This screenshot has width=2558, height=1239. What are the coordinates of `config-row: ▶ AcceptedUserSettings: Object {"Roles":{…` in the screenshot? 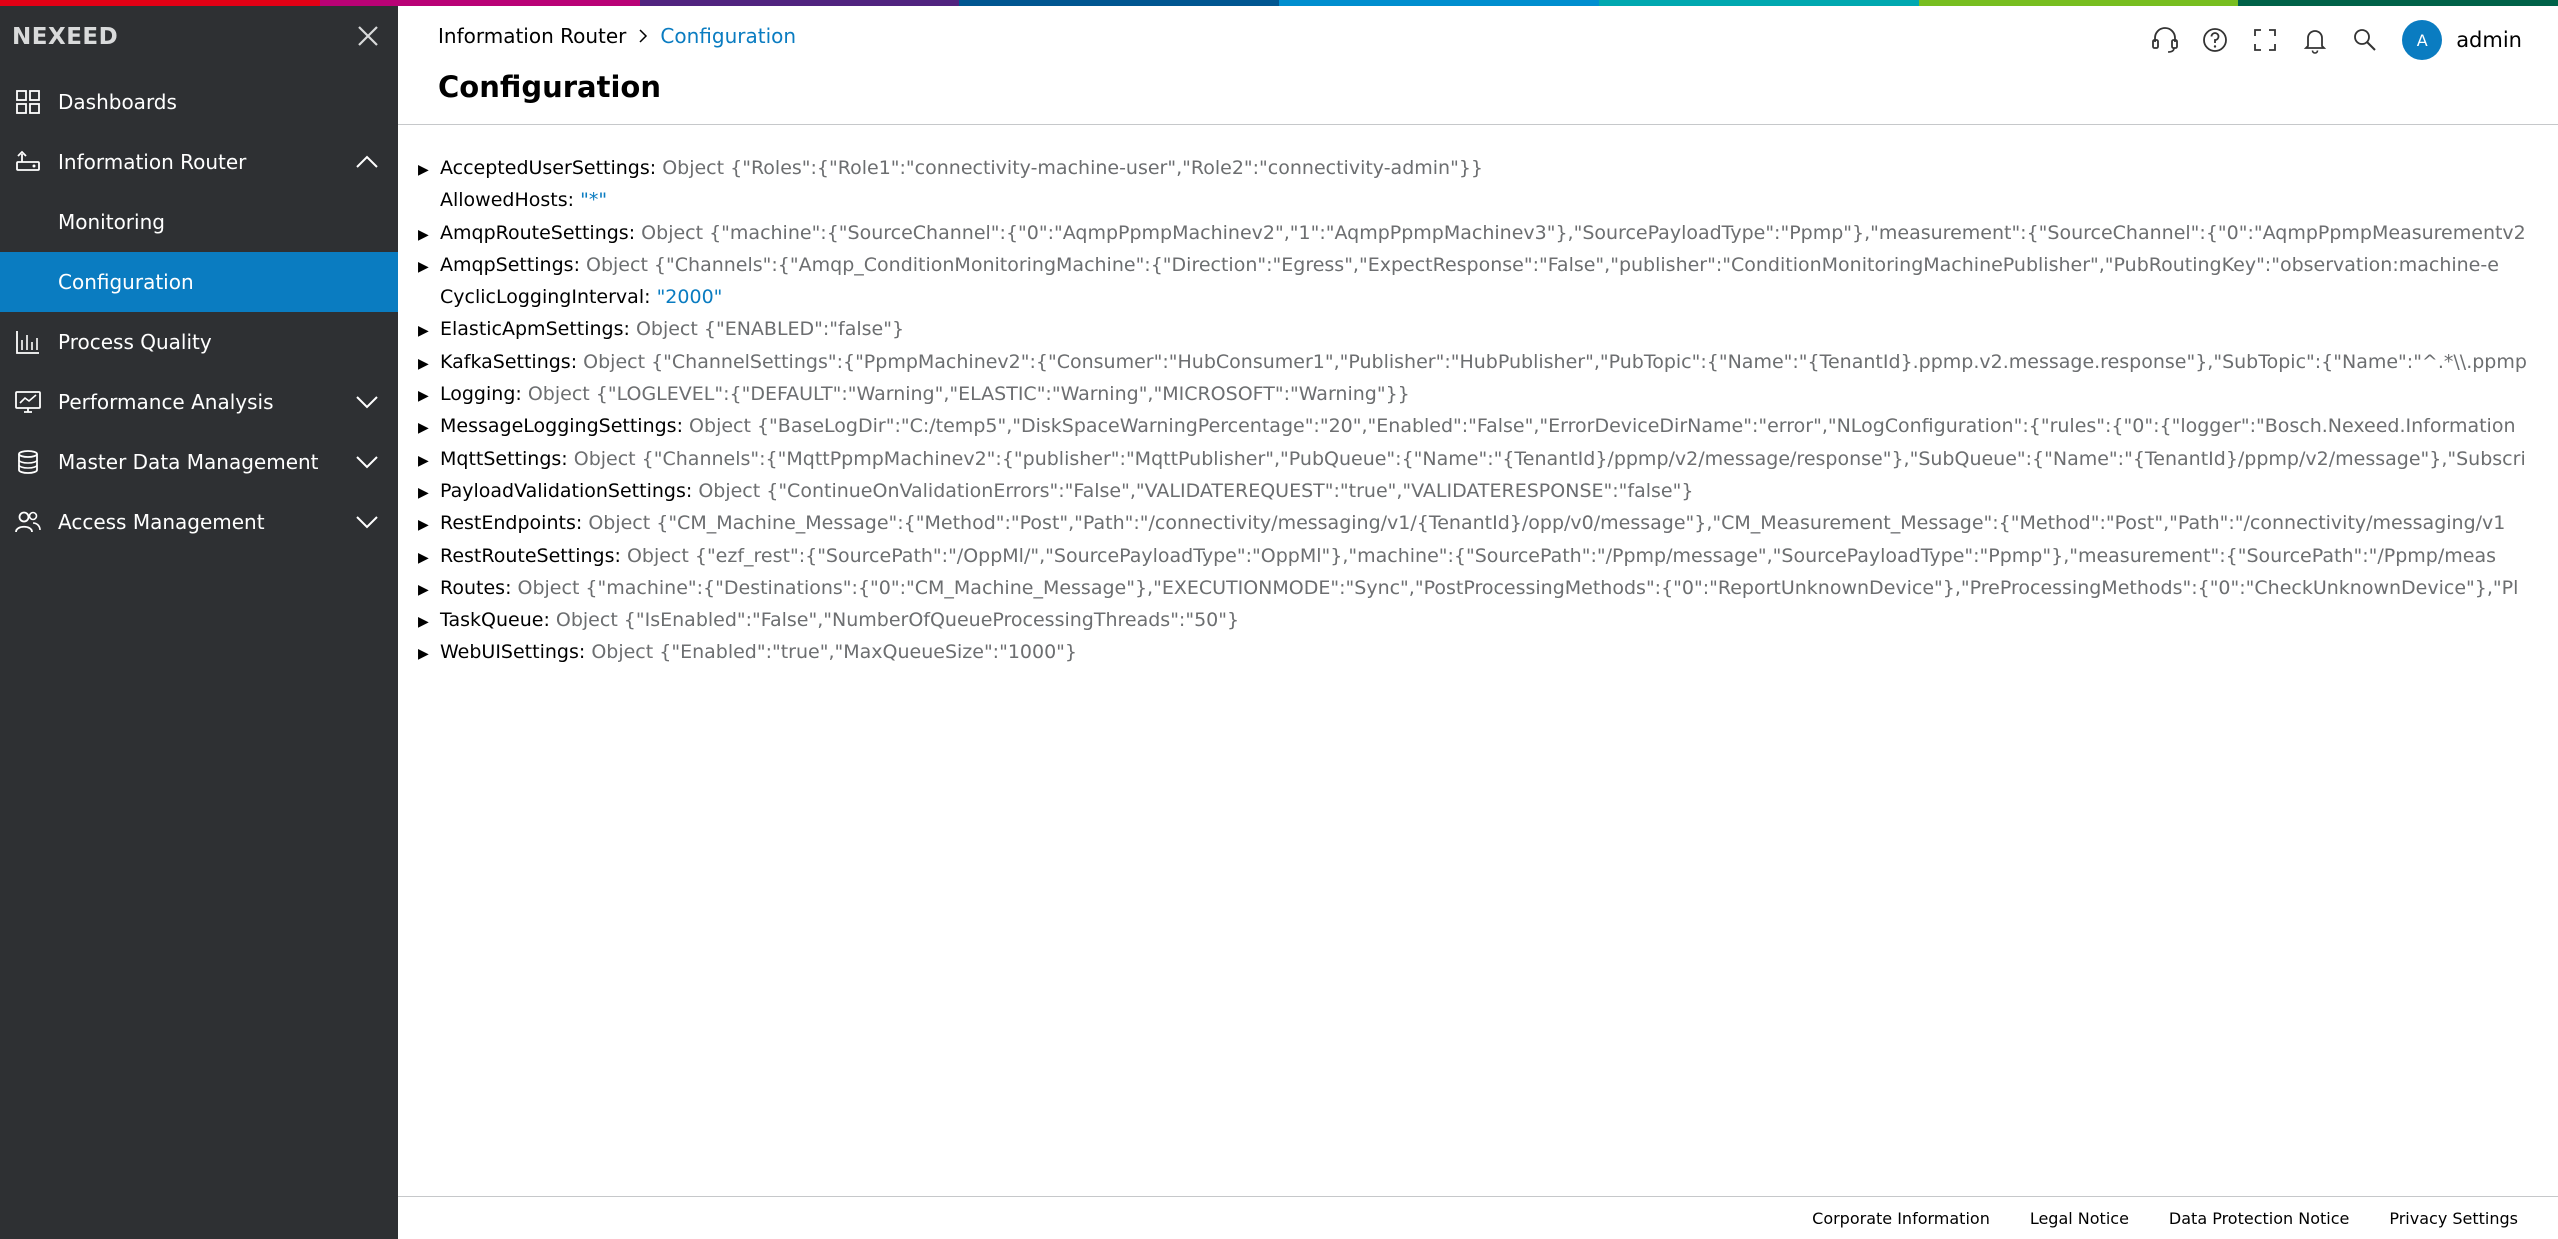 It's located at (1476, 168).